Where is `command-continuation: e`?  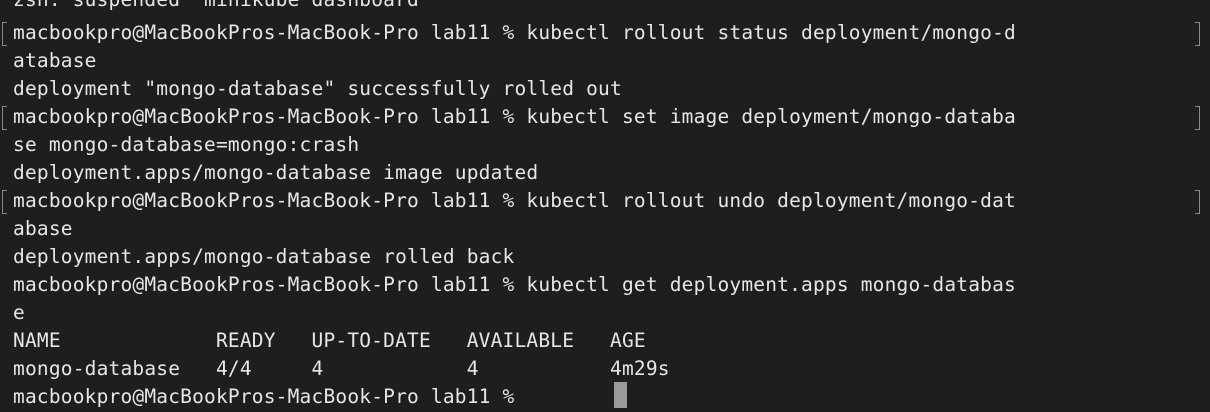
command-continuation: e is located at coordinates (19, 312).